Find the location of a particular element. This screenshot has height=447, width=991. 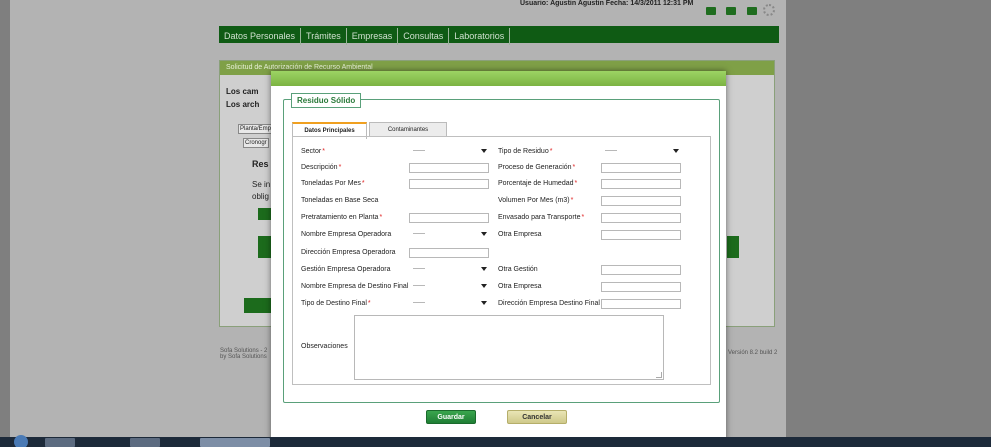

left-field-label: Descripción* is located at coordinates (321, 167).